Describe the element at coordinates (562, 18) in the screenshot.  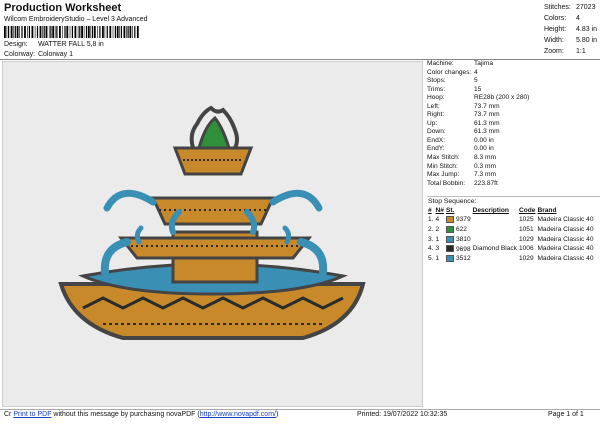
I see `stat-row-colors: Colors: 4` at that location.